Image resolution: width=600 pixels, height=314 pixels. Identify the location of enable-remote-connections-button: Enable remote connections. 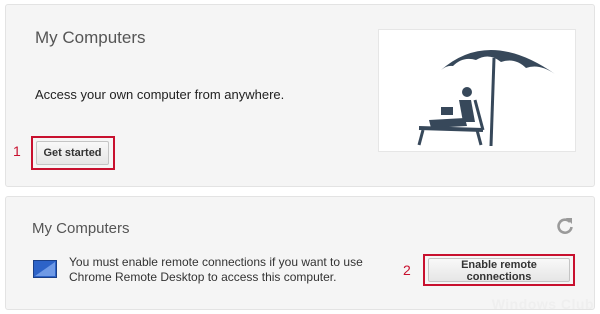
(499, 270).